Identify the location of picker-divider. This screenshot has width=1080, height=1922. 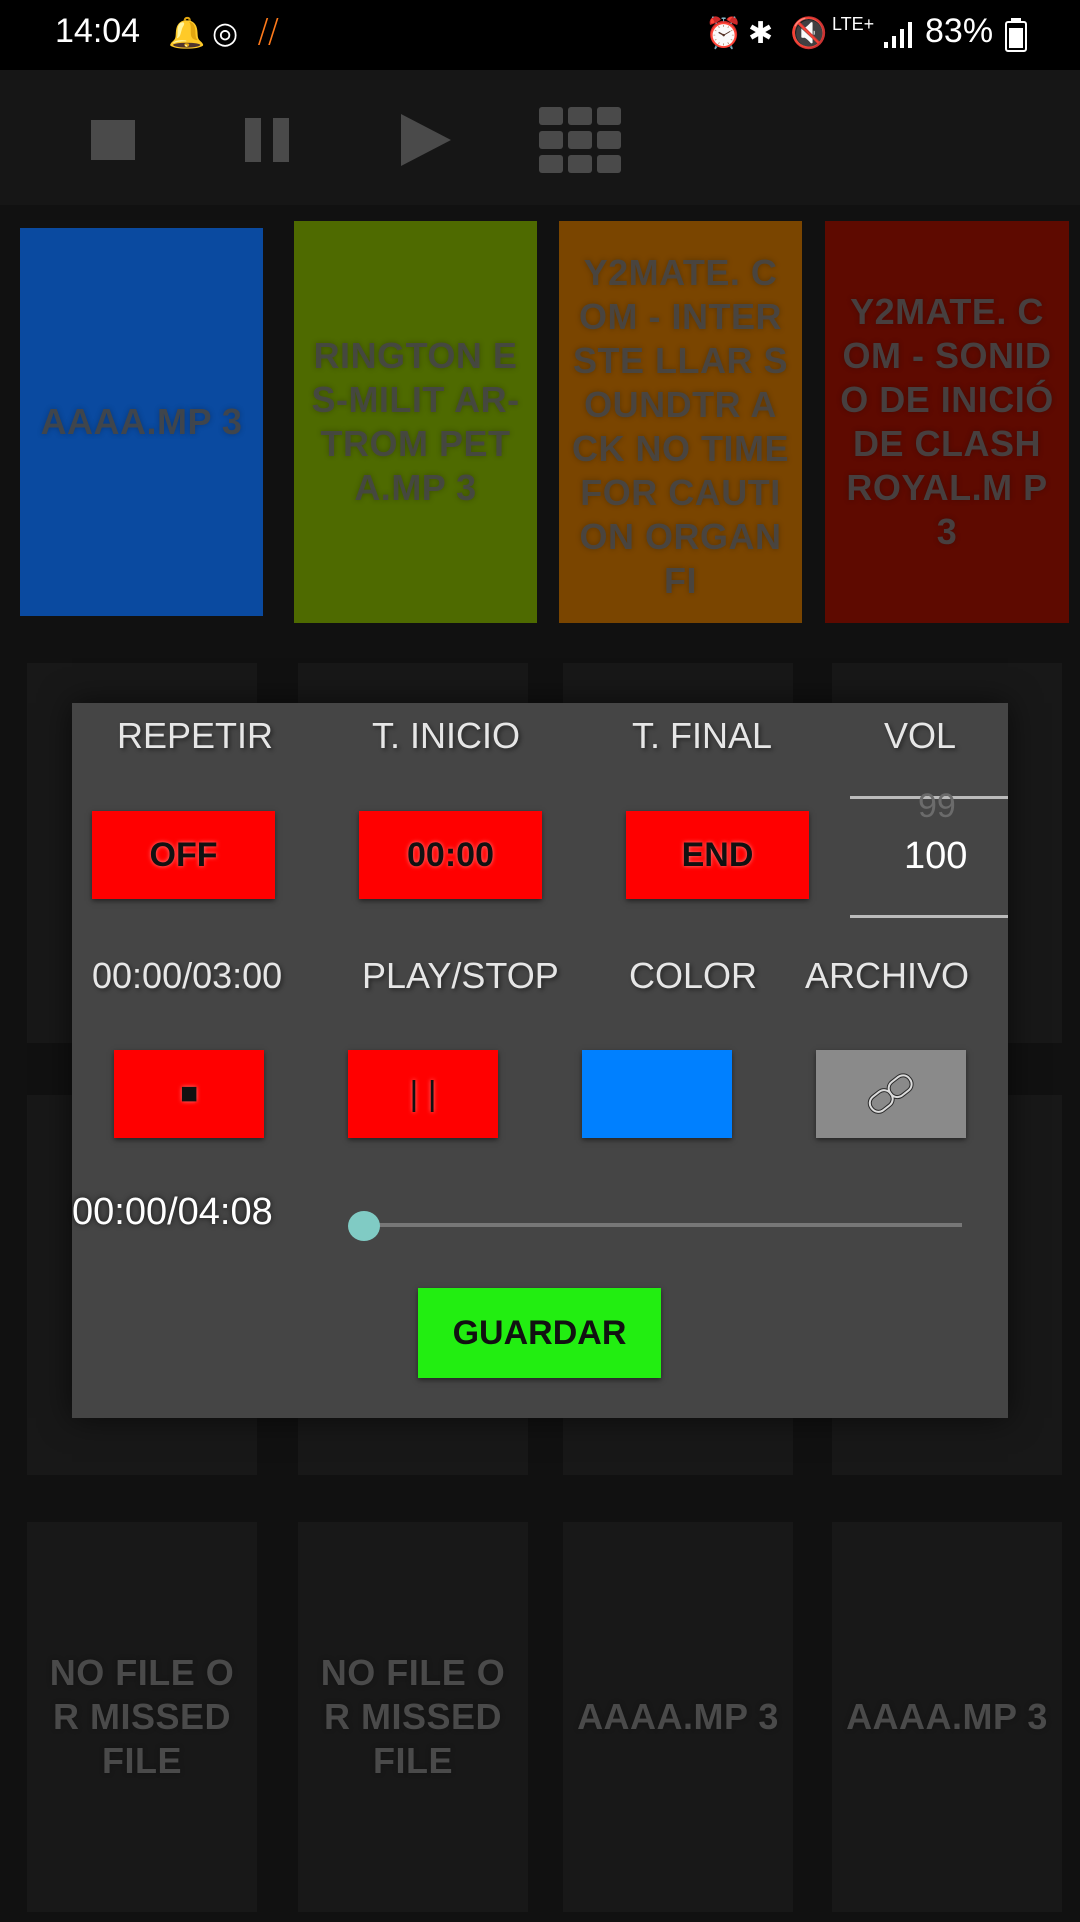
(929, 916).